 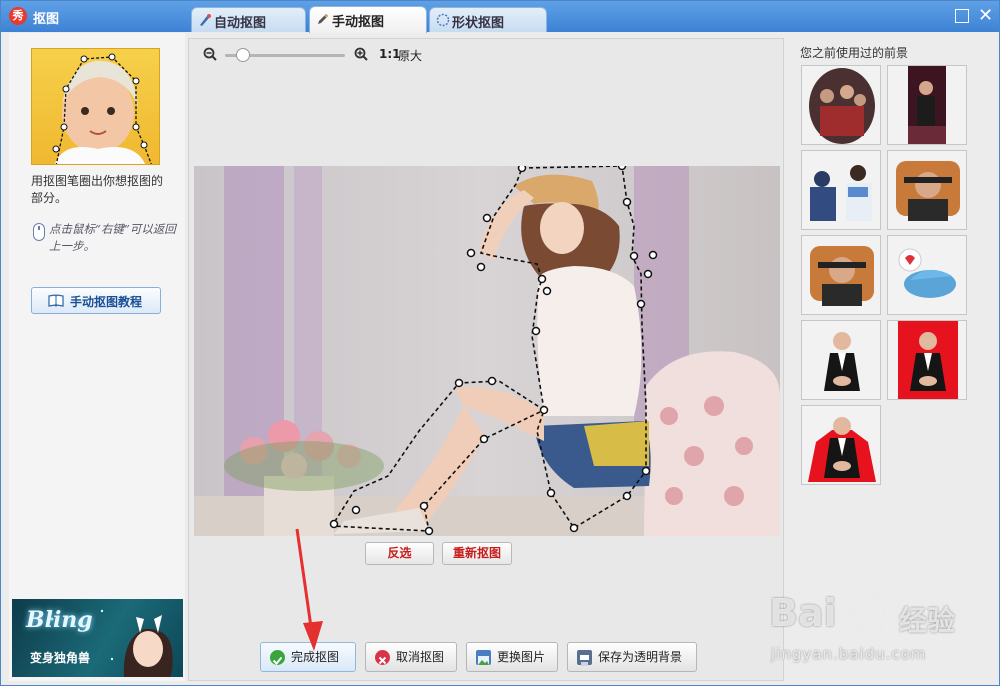 What do you see at coordinates (361, 54) in the screenshot?
I see `zoom-in-icon` at bounding box center [361, 54].